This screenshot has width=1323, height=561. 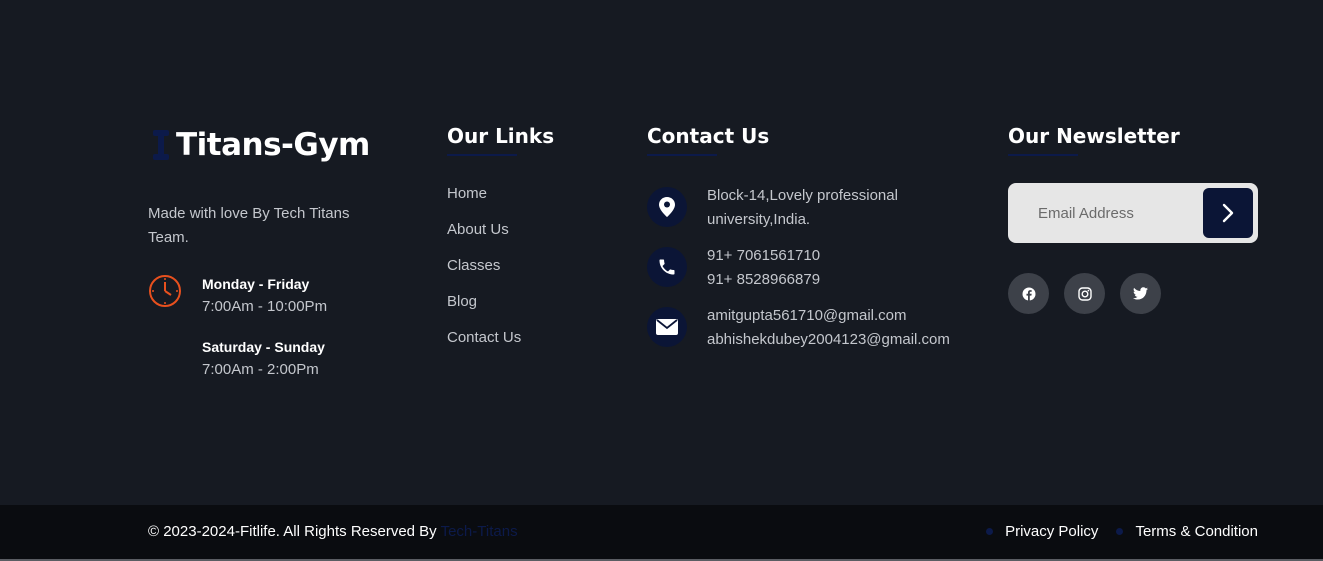 I want to click on brand-name: Titans-Gym, so click(x=273, y=145).